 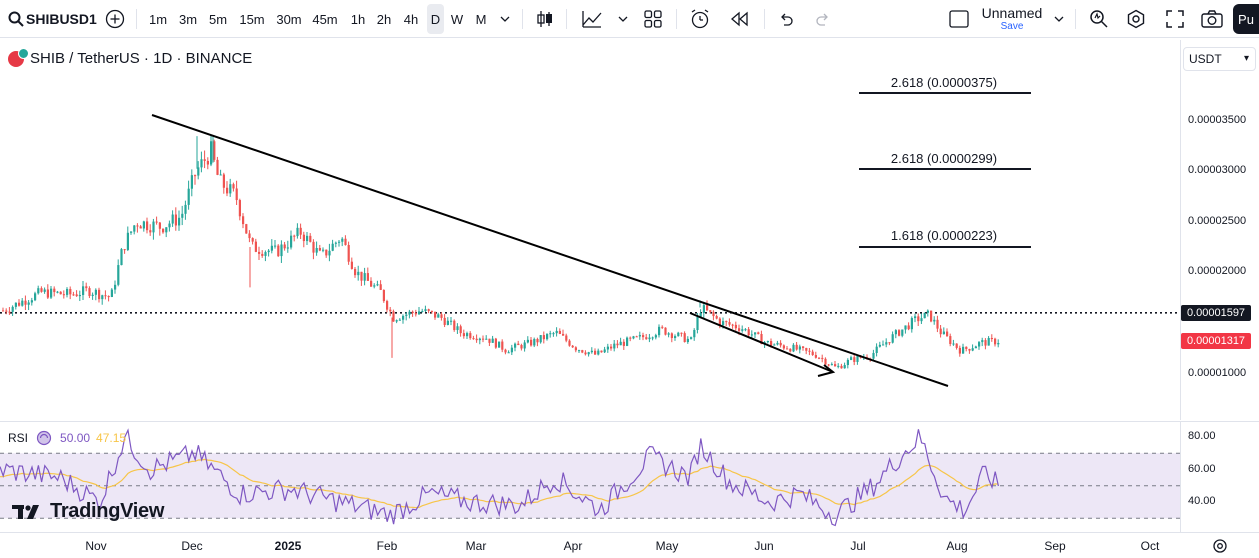 I want to click on interval-30m: 30m, so click(x=289, y=19).